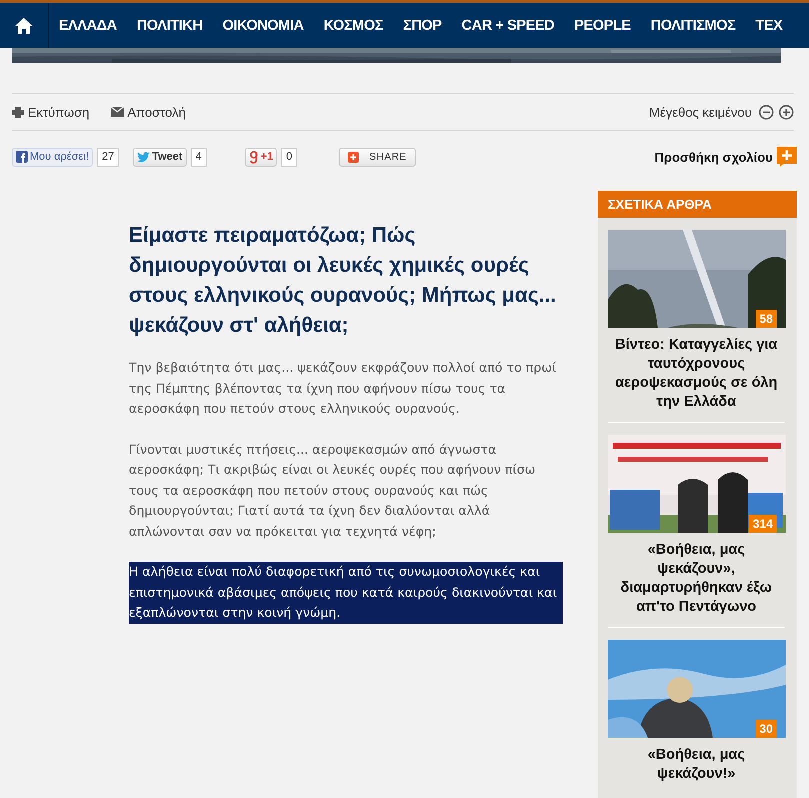 The height and width of the screenshot is (798, 809). Describe the element at coordinates (51, 112) in the screenshot. I see `print-link: Εκτύπωση` at that location.